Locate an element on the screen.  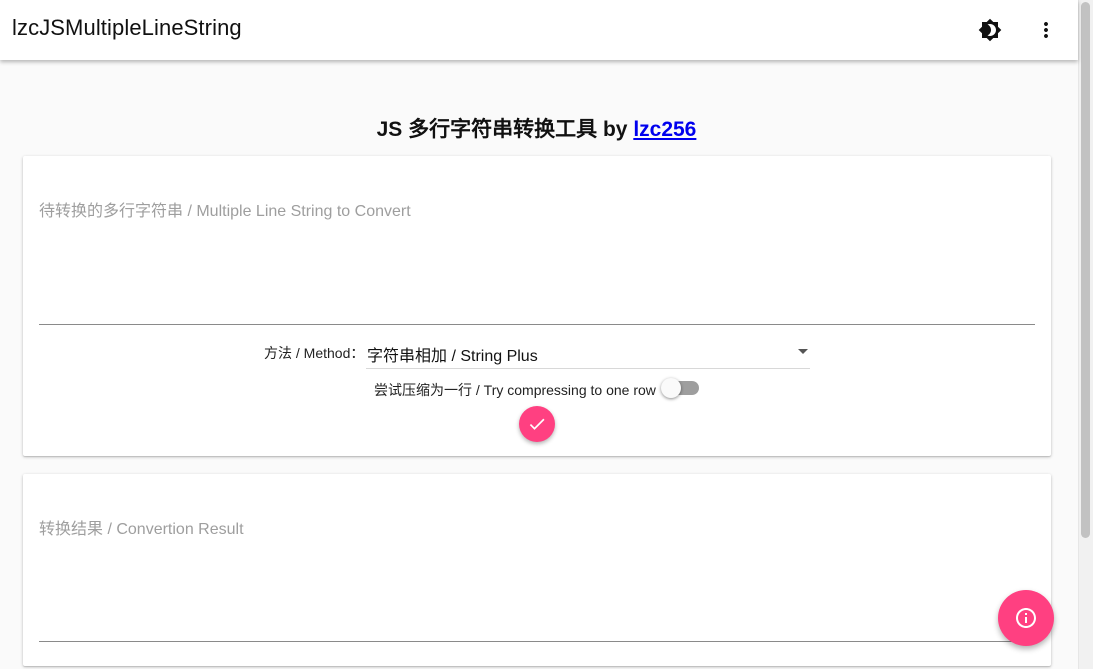
scrollbar-thumb is located at coordinates (1085, 270).